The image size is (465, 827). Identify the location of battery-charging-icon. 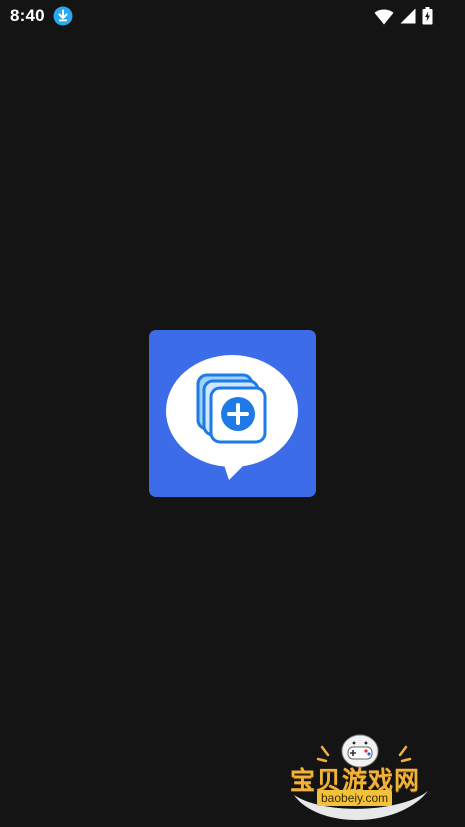
(427, 16).